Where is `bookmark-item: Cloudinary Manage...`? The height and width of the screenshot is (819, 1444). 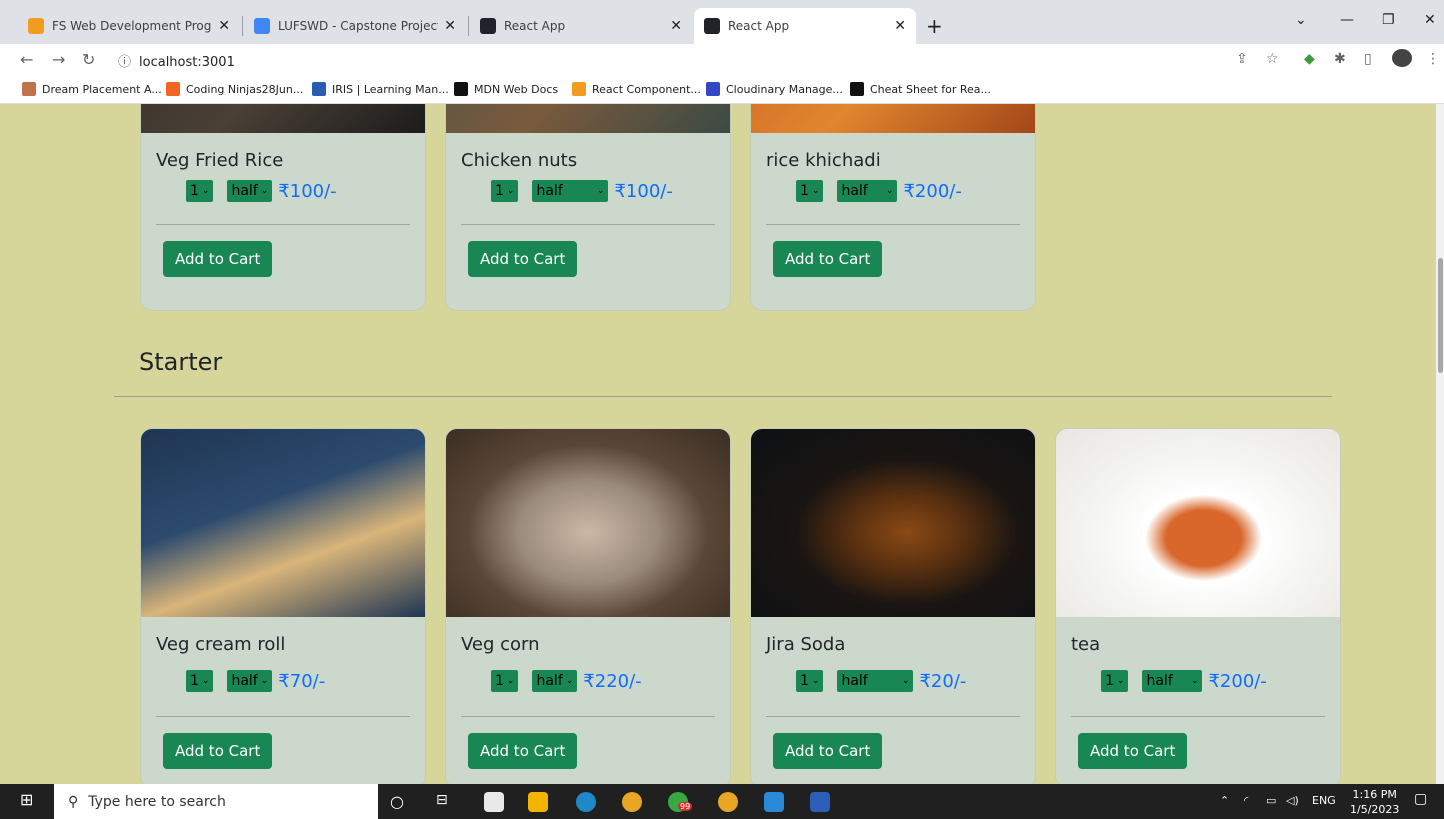
bookmark-item: Cloudinary Manage... is located at coordinates (774, 89).